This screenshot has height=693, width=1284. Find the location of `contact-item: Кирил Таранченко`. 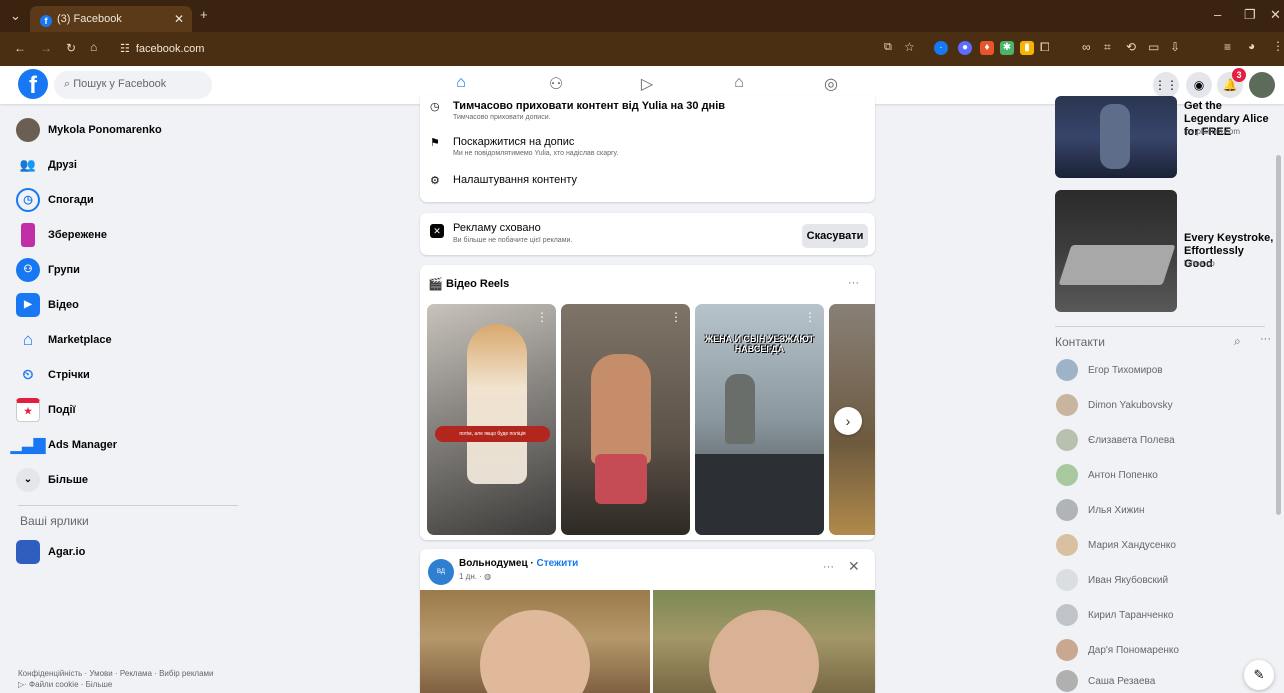

contact-item: Кирил Таранченко is located at coordinates (1114, 615).